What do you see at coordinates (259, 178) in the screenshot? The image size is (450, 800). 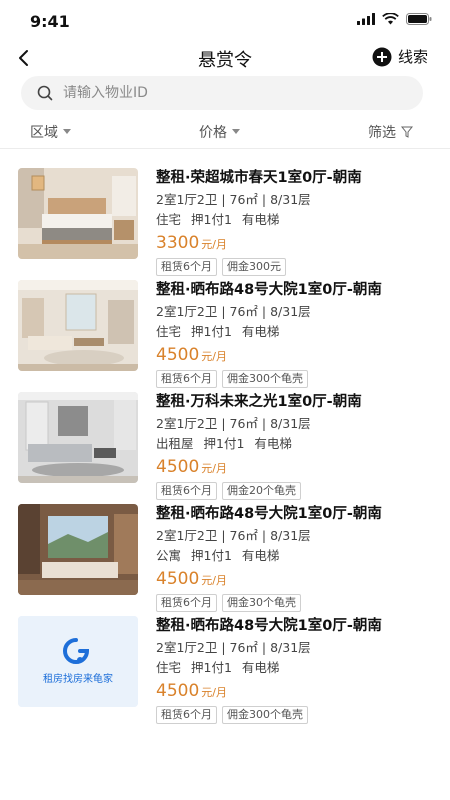 I see `listing-title: 整租·荣超城市春天1室0厅-朝南` at bounding box center [259, 178].